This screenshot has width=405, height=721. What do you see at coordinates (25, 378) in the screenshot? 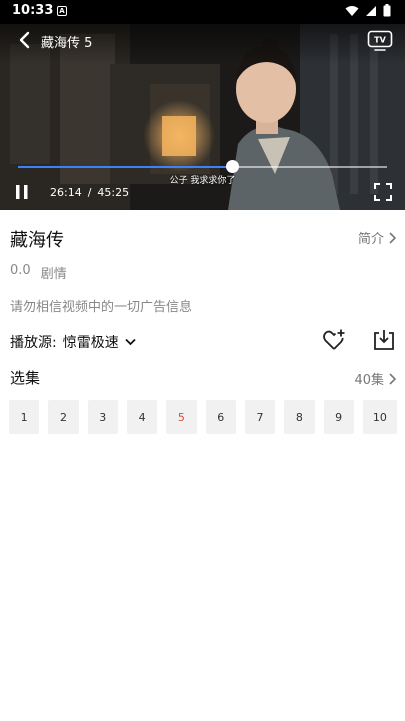
I see `episodes-title: 选集` at bounding box center [25, 378].